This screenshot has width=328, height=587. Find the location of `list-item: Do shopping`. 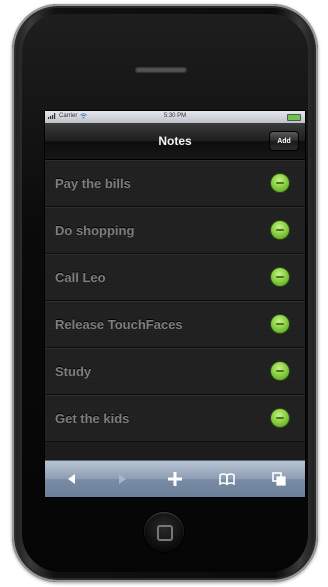

list-item: Do shopping is located at coordinates (175, 230).